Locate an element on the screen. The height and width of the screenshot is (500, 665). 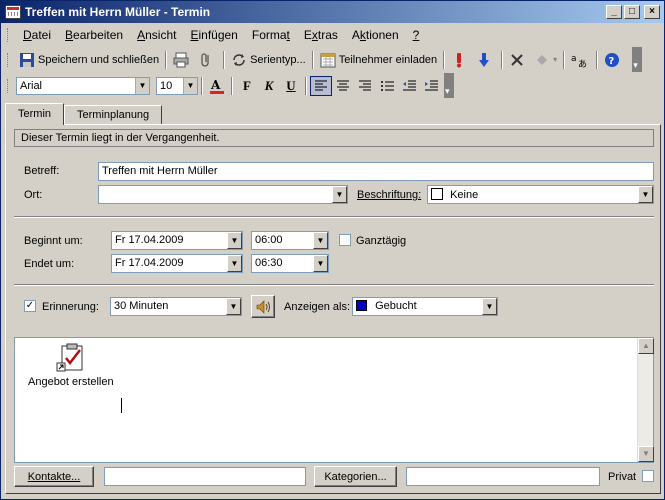
bullet-list-icon is located at coordinates (387, 85).